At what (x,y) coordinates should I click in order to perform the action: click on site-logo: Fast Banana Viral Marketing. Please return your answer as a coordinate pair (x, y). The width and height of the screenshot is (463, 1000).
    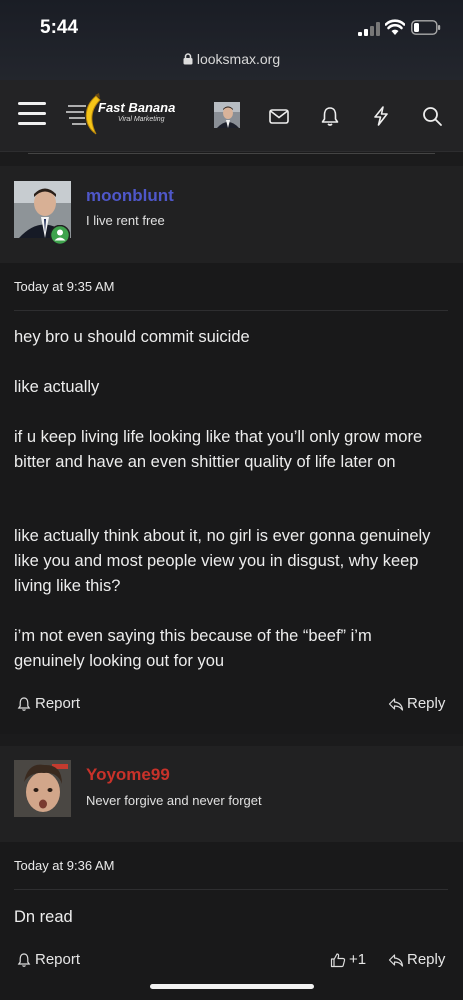
    Looking at the image, I should click on (128, 115).